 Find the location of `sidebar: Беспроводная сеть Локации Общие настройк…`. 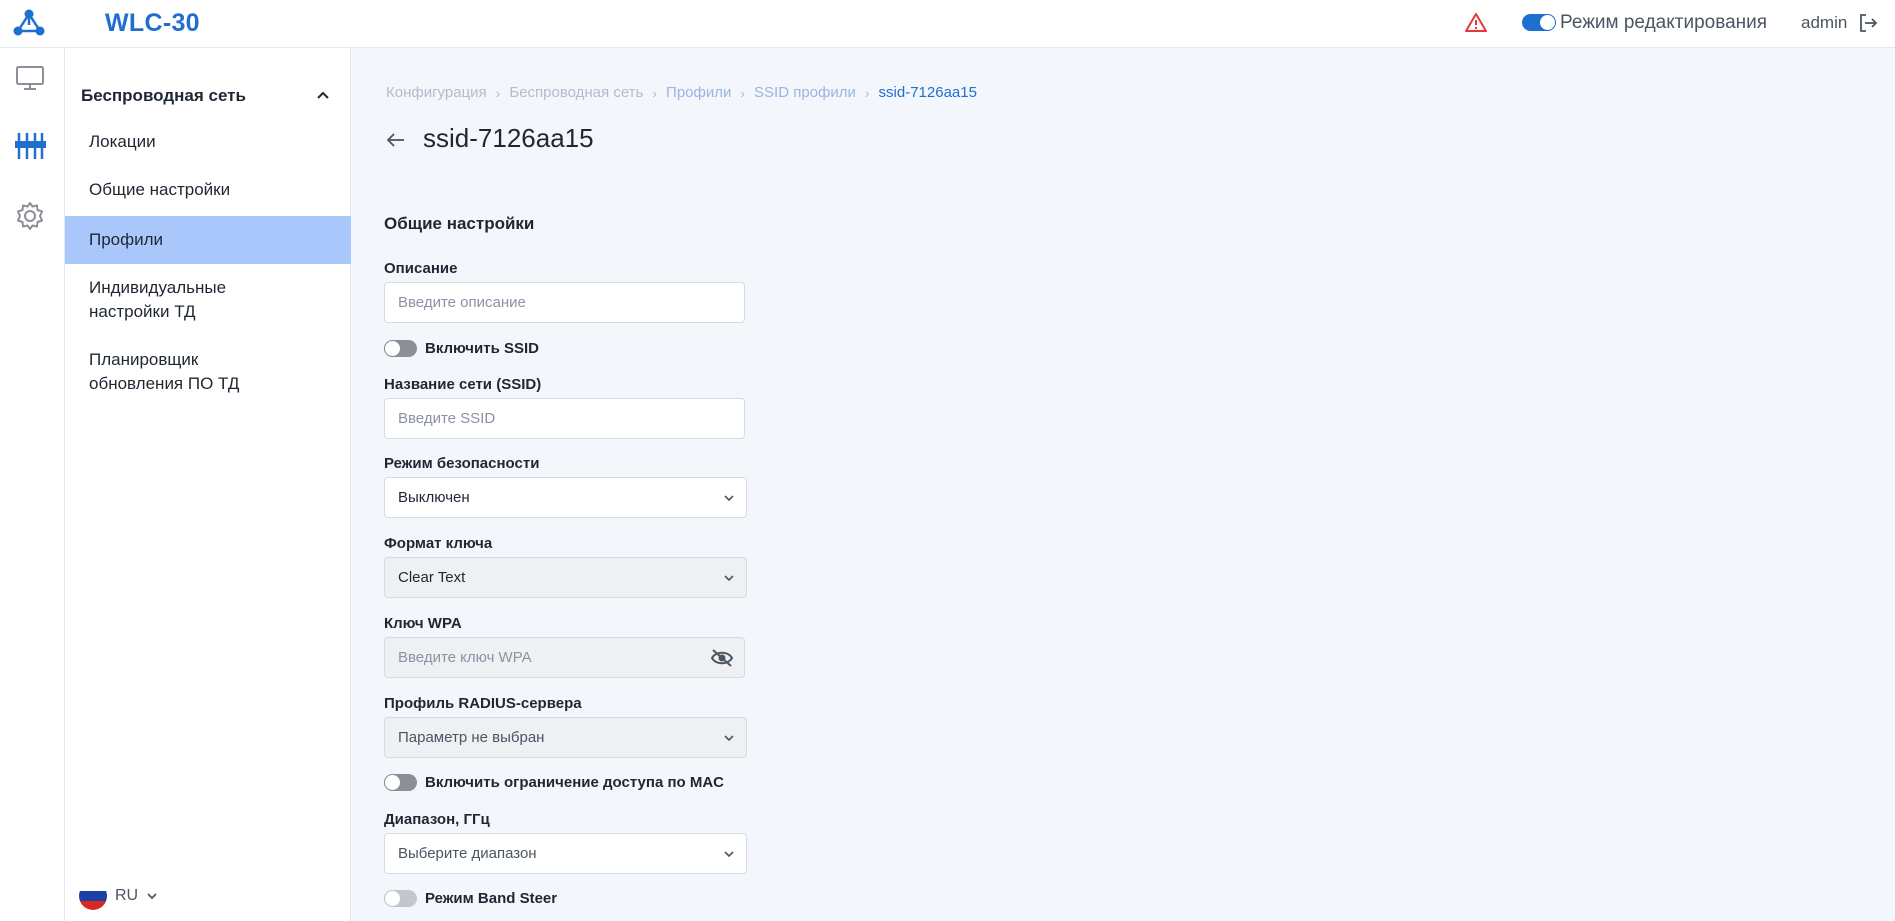

sidebar: Беспроводная сеть Локации Общие настройк… is located at coordinates (208, 484).